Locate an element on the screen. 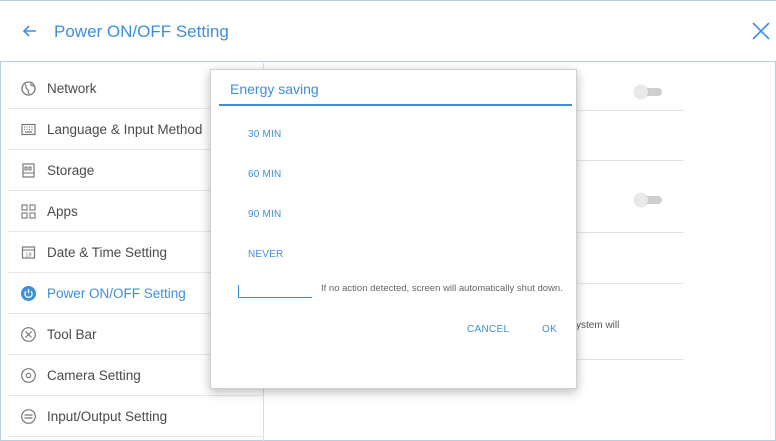 The height and width of the screenshot is (441, 776). input-output-icon is located at coordinates (28, 416).